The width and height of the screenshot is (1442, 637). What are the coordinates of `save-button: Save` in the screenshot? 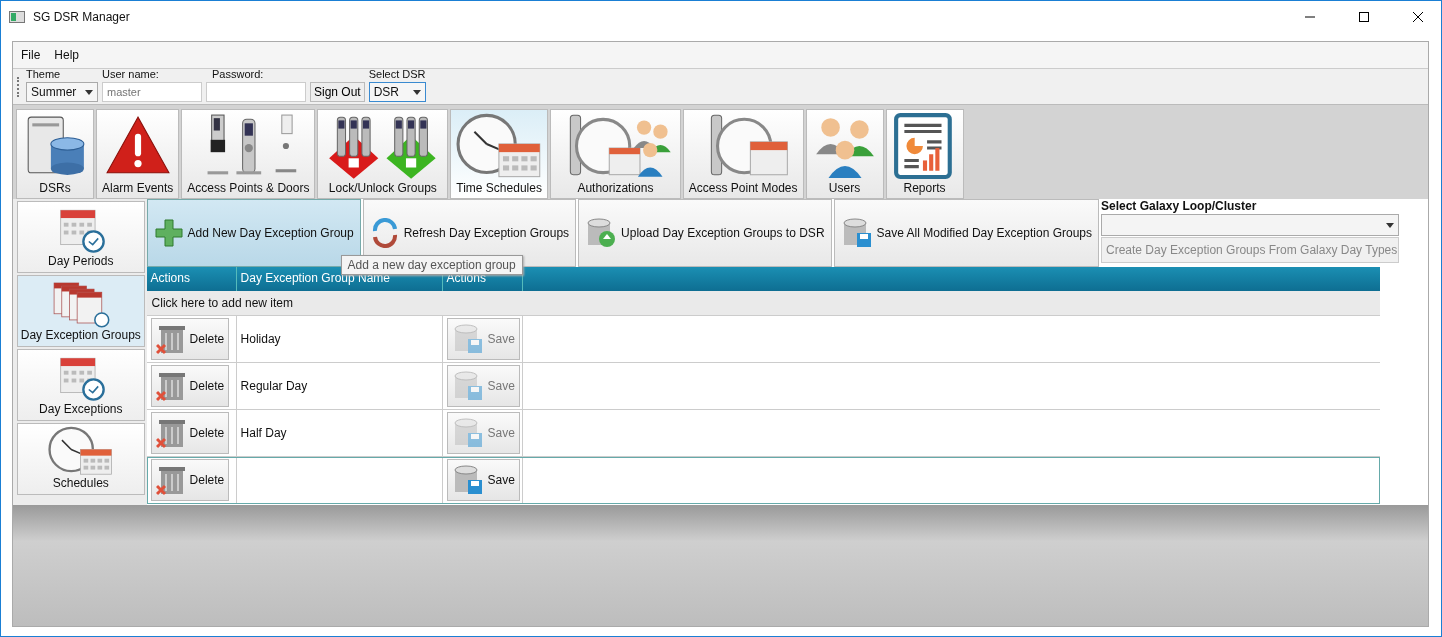 It's located at (483, 480).